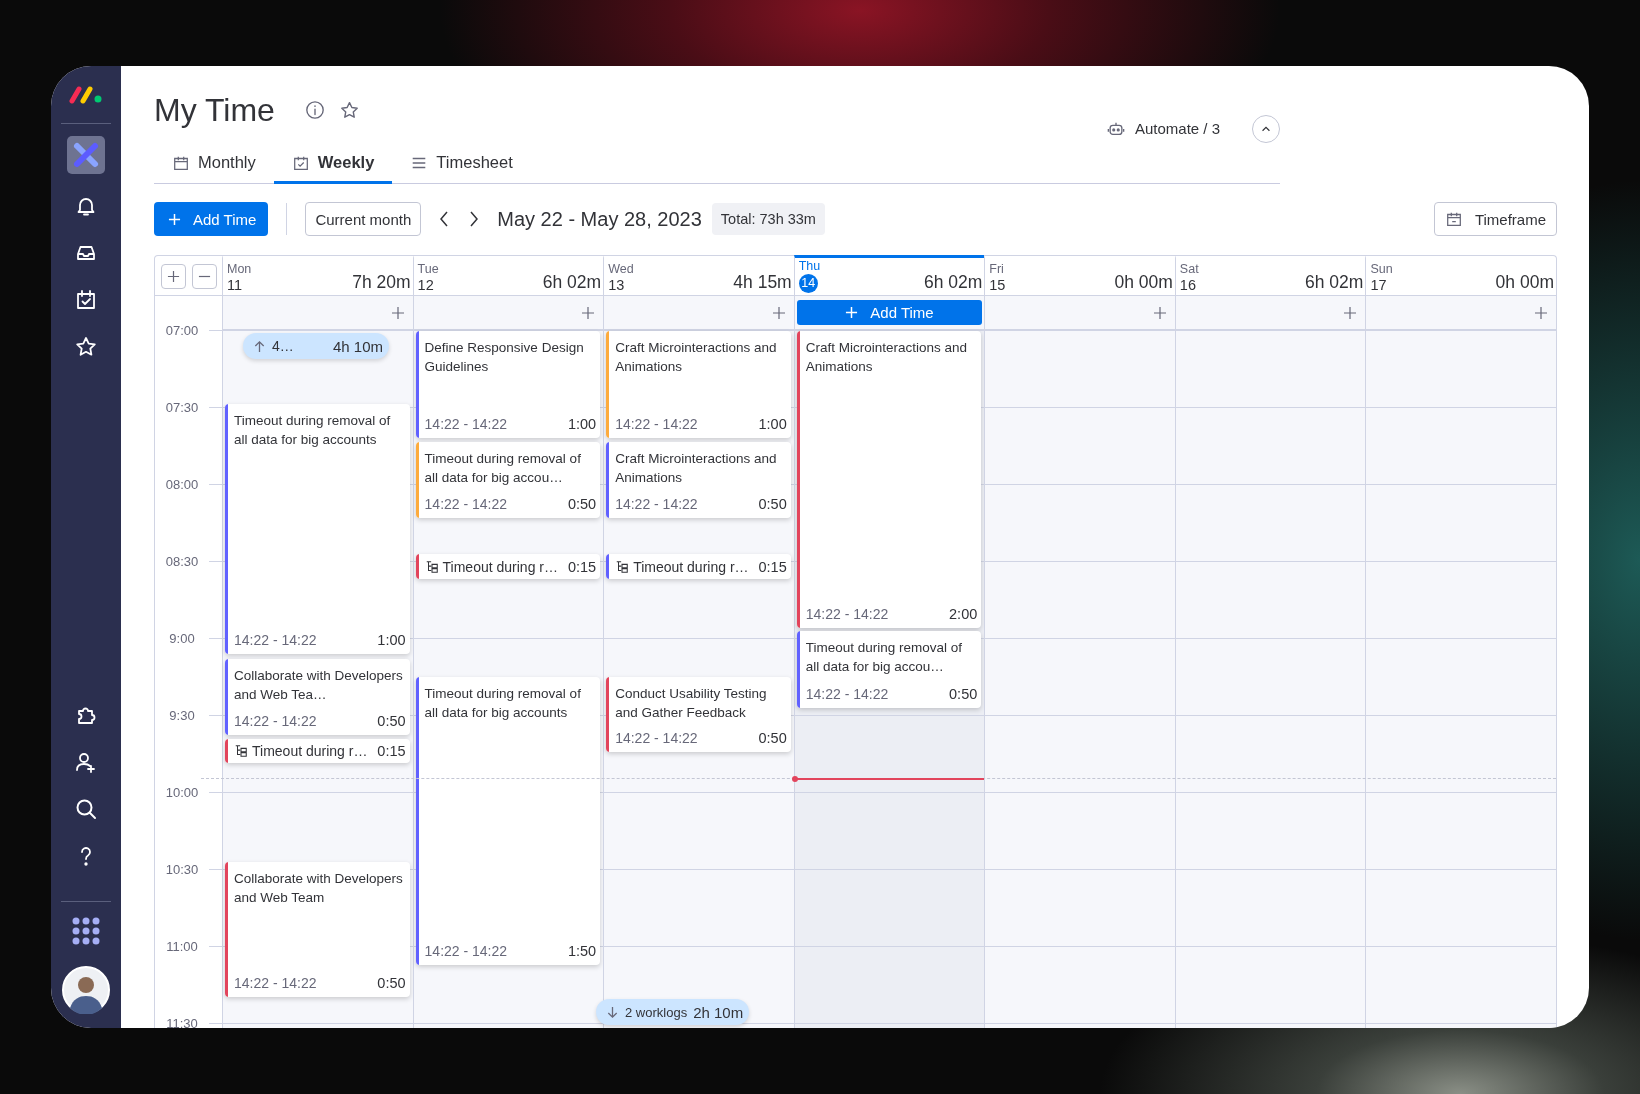 The width and height of the screenshot is (1640, 1094). Describe the element at coordinates (504, 357) in the screenshot. I see `entry-title: Define Responsive Design Guidelines` at that location.